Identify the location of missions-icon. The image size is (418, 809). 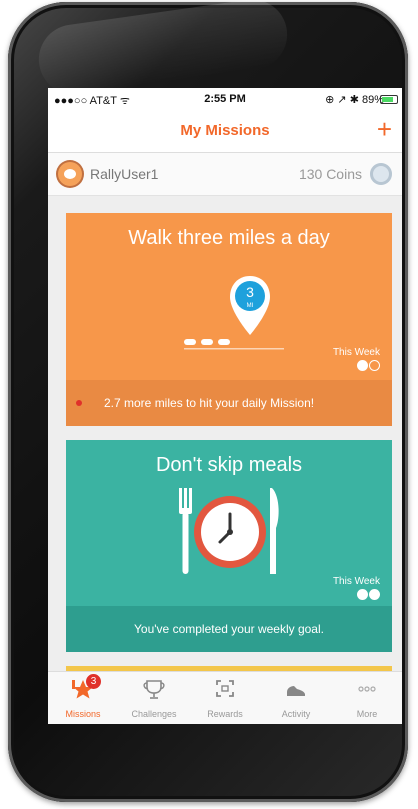
(82, 689).